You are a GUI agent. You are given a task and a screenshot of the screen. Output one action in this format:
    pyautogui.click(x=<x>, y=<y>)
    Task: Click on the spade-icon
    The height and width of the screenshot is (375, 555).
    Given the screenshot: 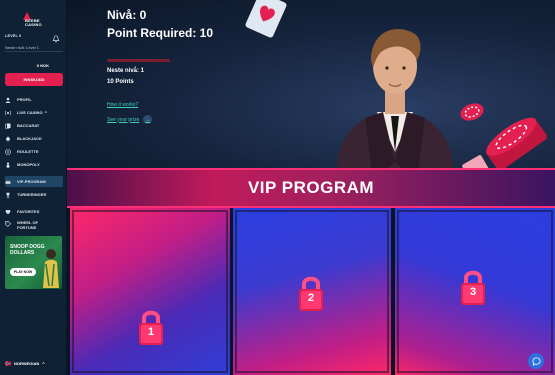 What is the action you would take?
    pyautogui.click(x=8, y=139)
    